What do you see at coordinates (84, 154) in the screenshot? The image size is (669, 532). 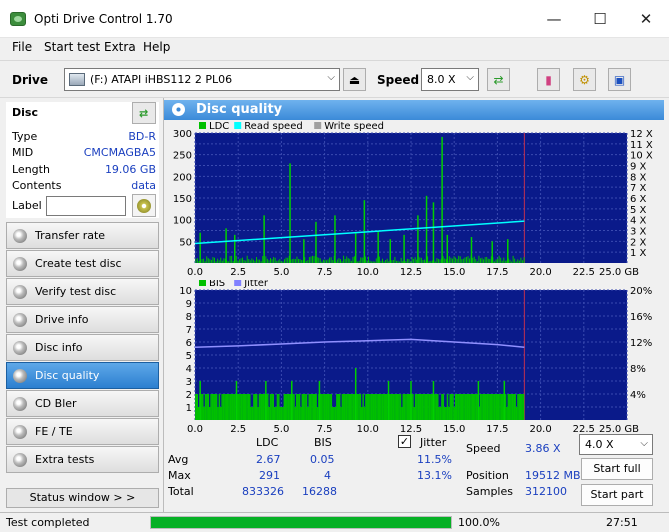 I see `disc-mid-row: MID CMCMAGBA5` at bounding box center [84, 154].